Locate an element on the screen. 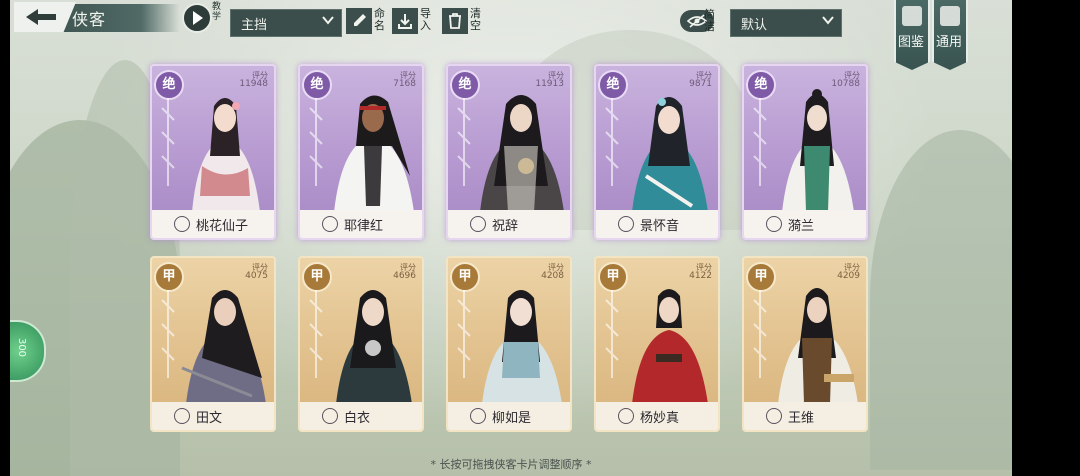 Image resolution: width=1080 pixels, height=476 pixels. clear-button is located at coordinates (455, 21).